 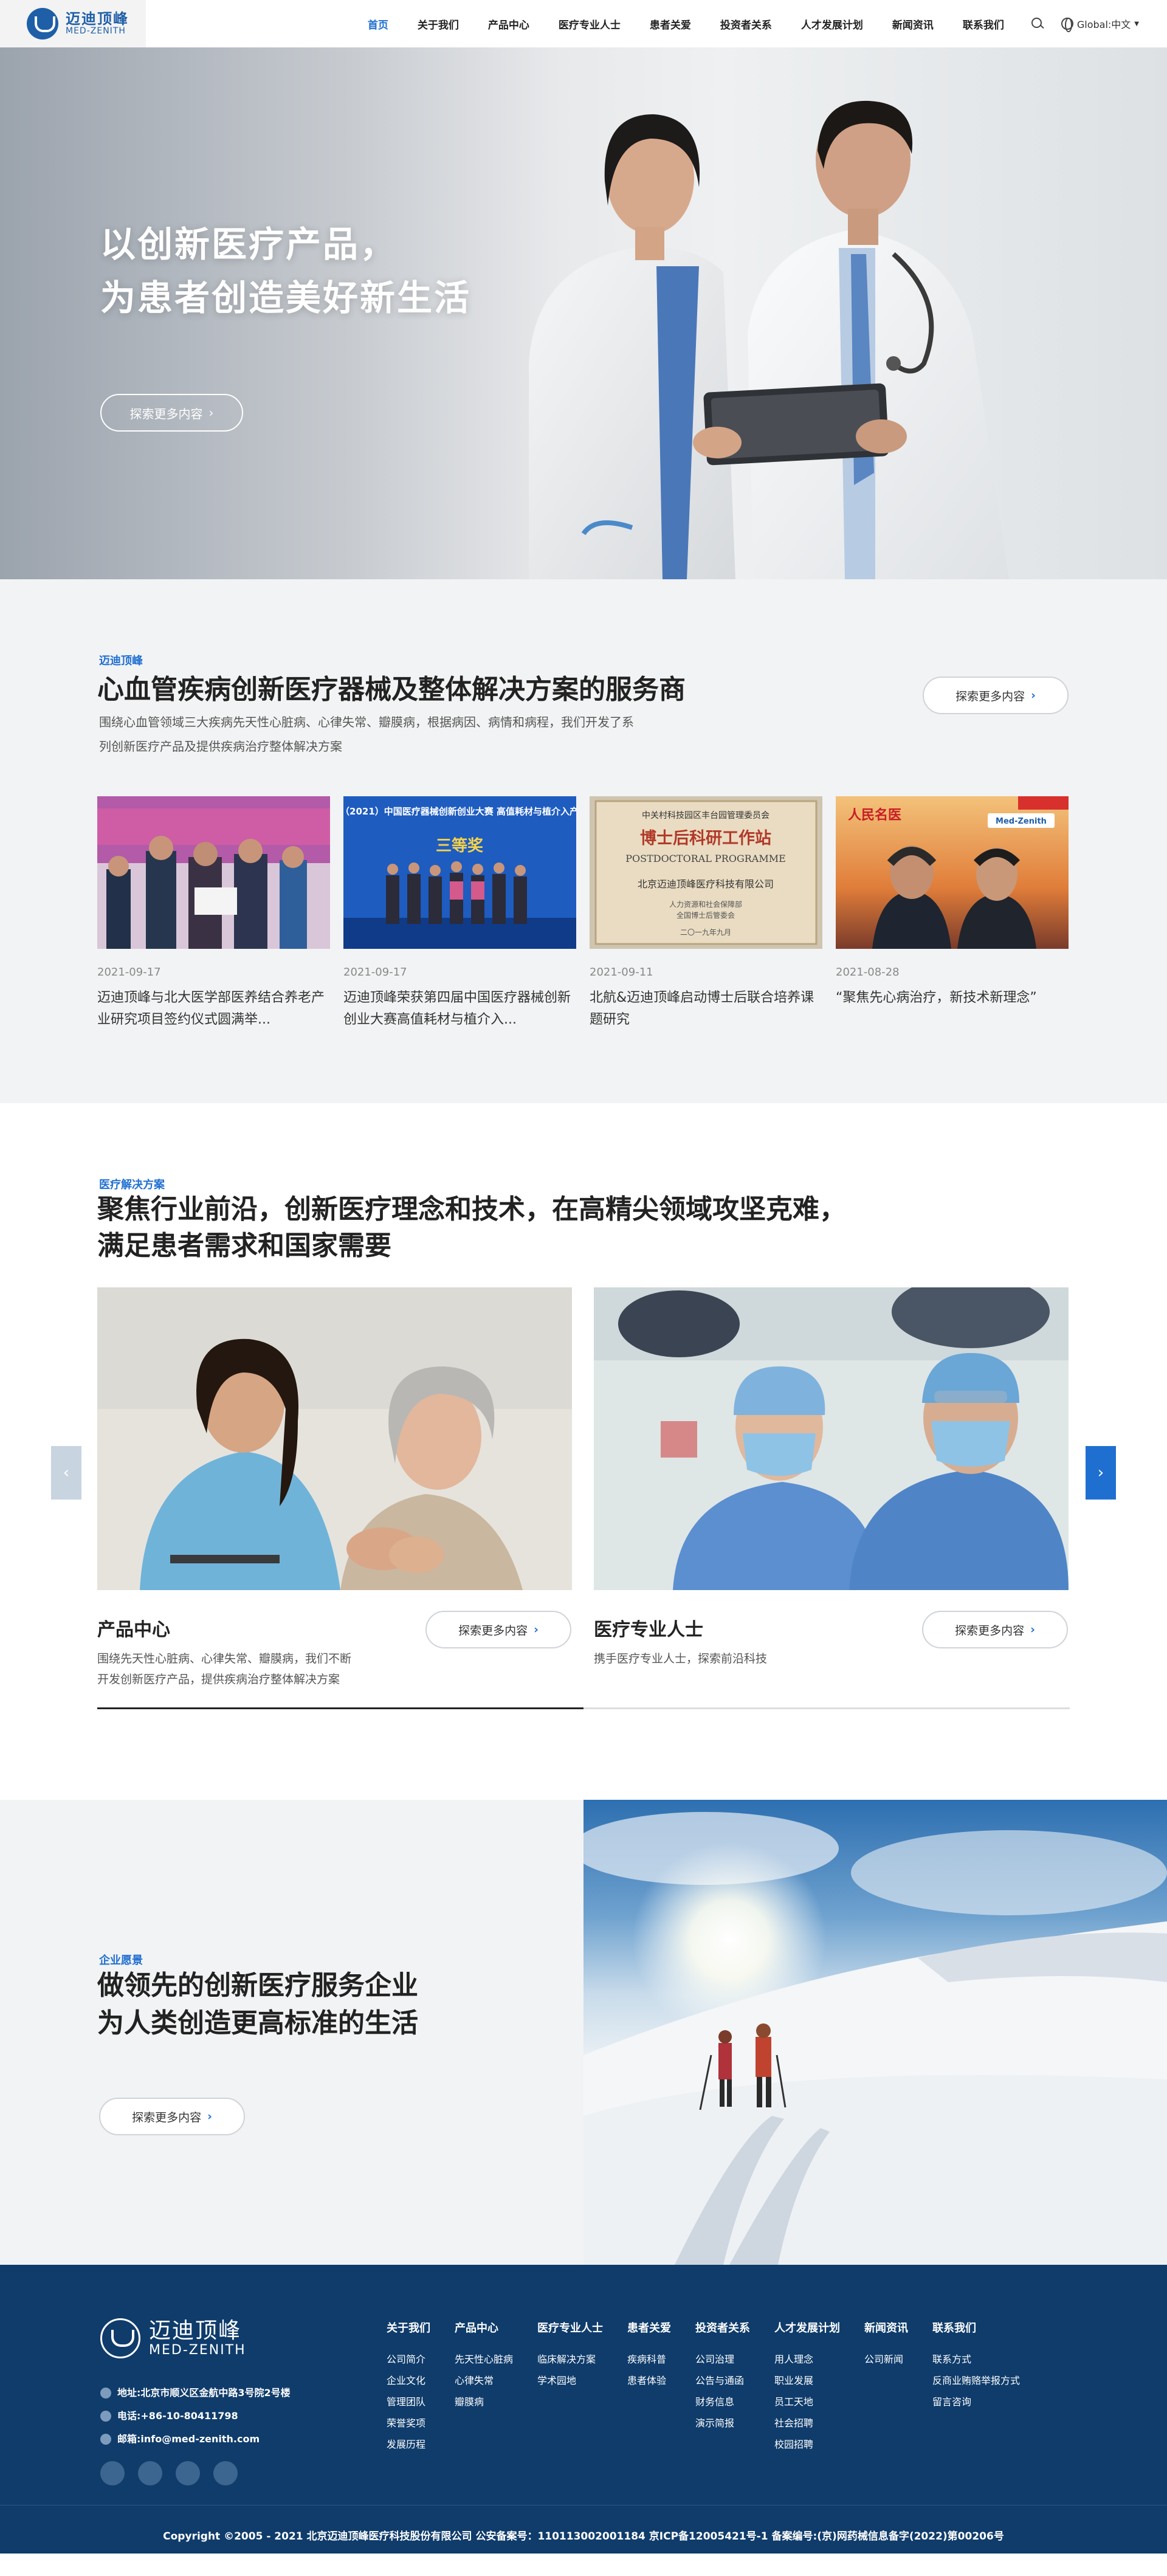 I want to click on search-icon, so click(x=1037, y=23).